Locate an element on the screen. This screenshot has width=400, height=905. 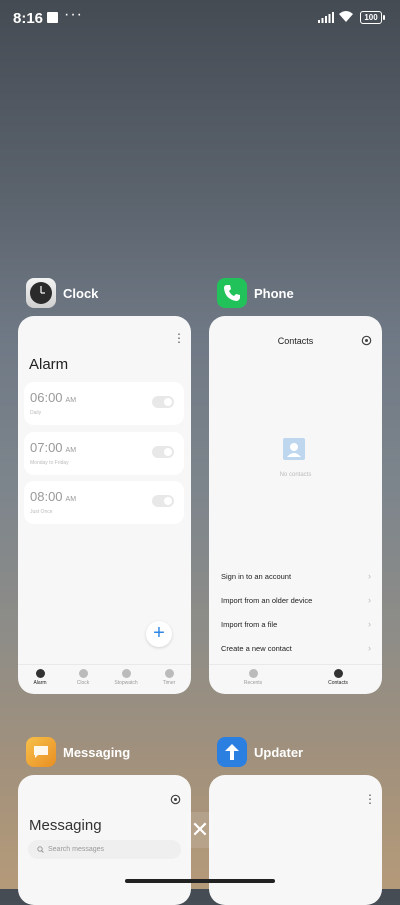
app-name-messaging: Messaging is located at coordinates (97, 752).